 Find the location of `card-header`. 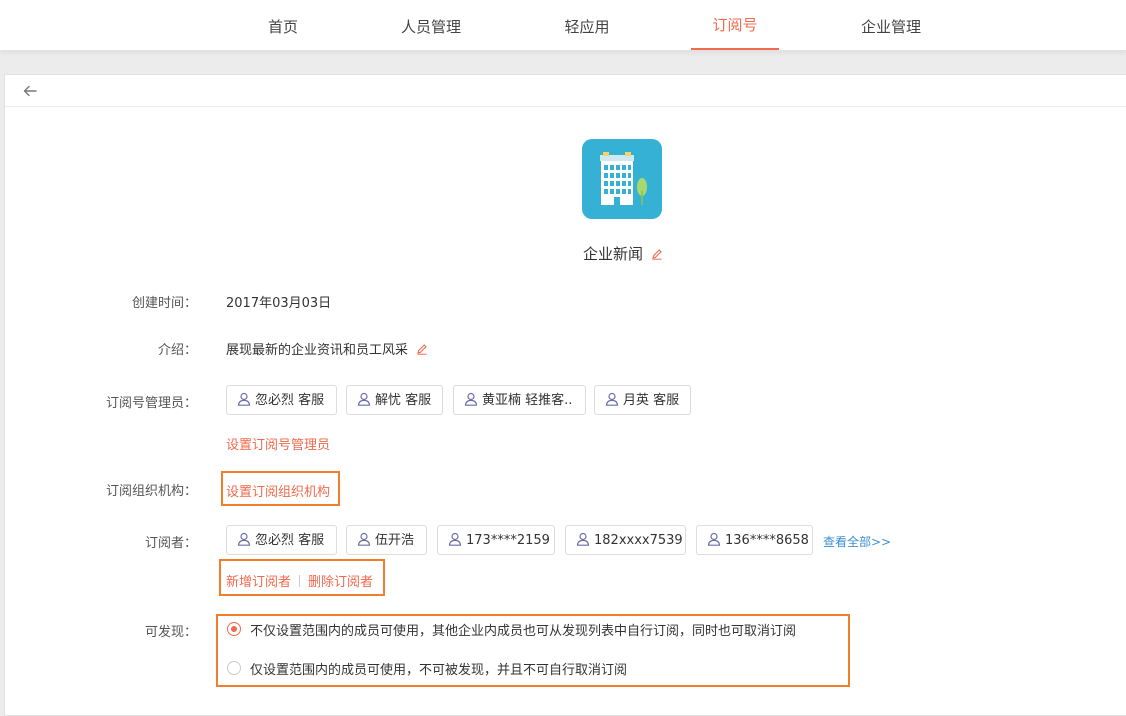

card-header is located at coordinates (565, 91).